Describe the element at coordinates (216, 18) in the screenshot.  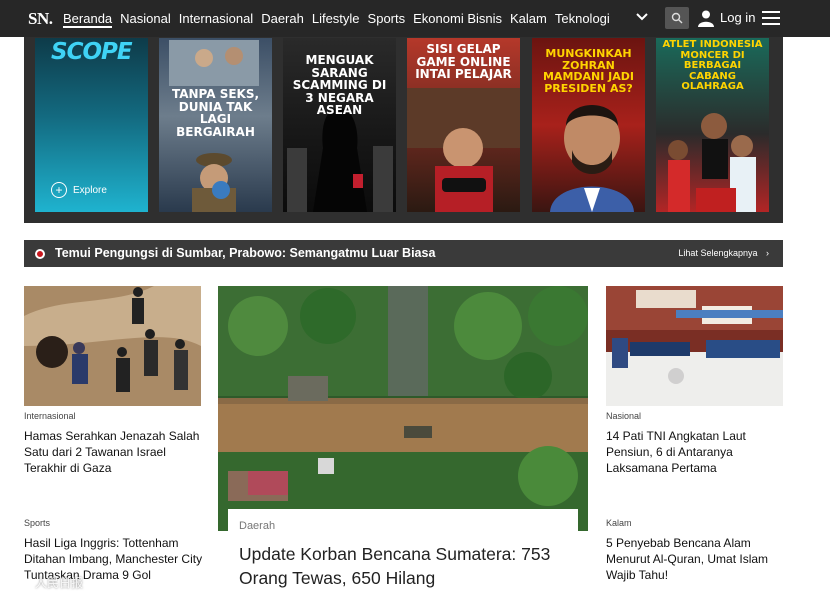
I see `nav-link-internasional: Internasional` at that location.